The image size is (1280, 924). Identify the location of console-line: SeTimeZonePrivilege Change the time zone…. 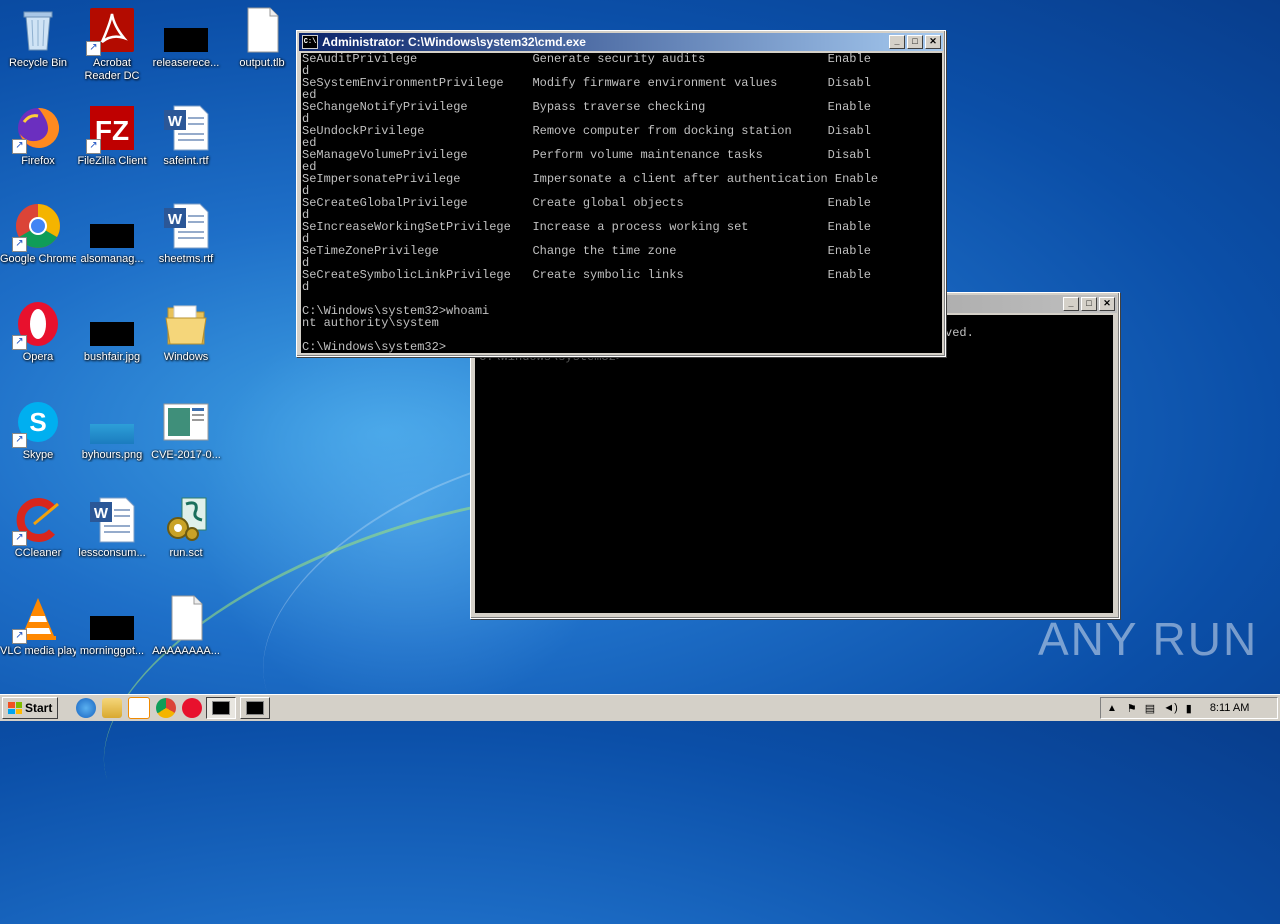
(586, 251).